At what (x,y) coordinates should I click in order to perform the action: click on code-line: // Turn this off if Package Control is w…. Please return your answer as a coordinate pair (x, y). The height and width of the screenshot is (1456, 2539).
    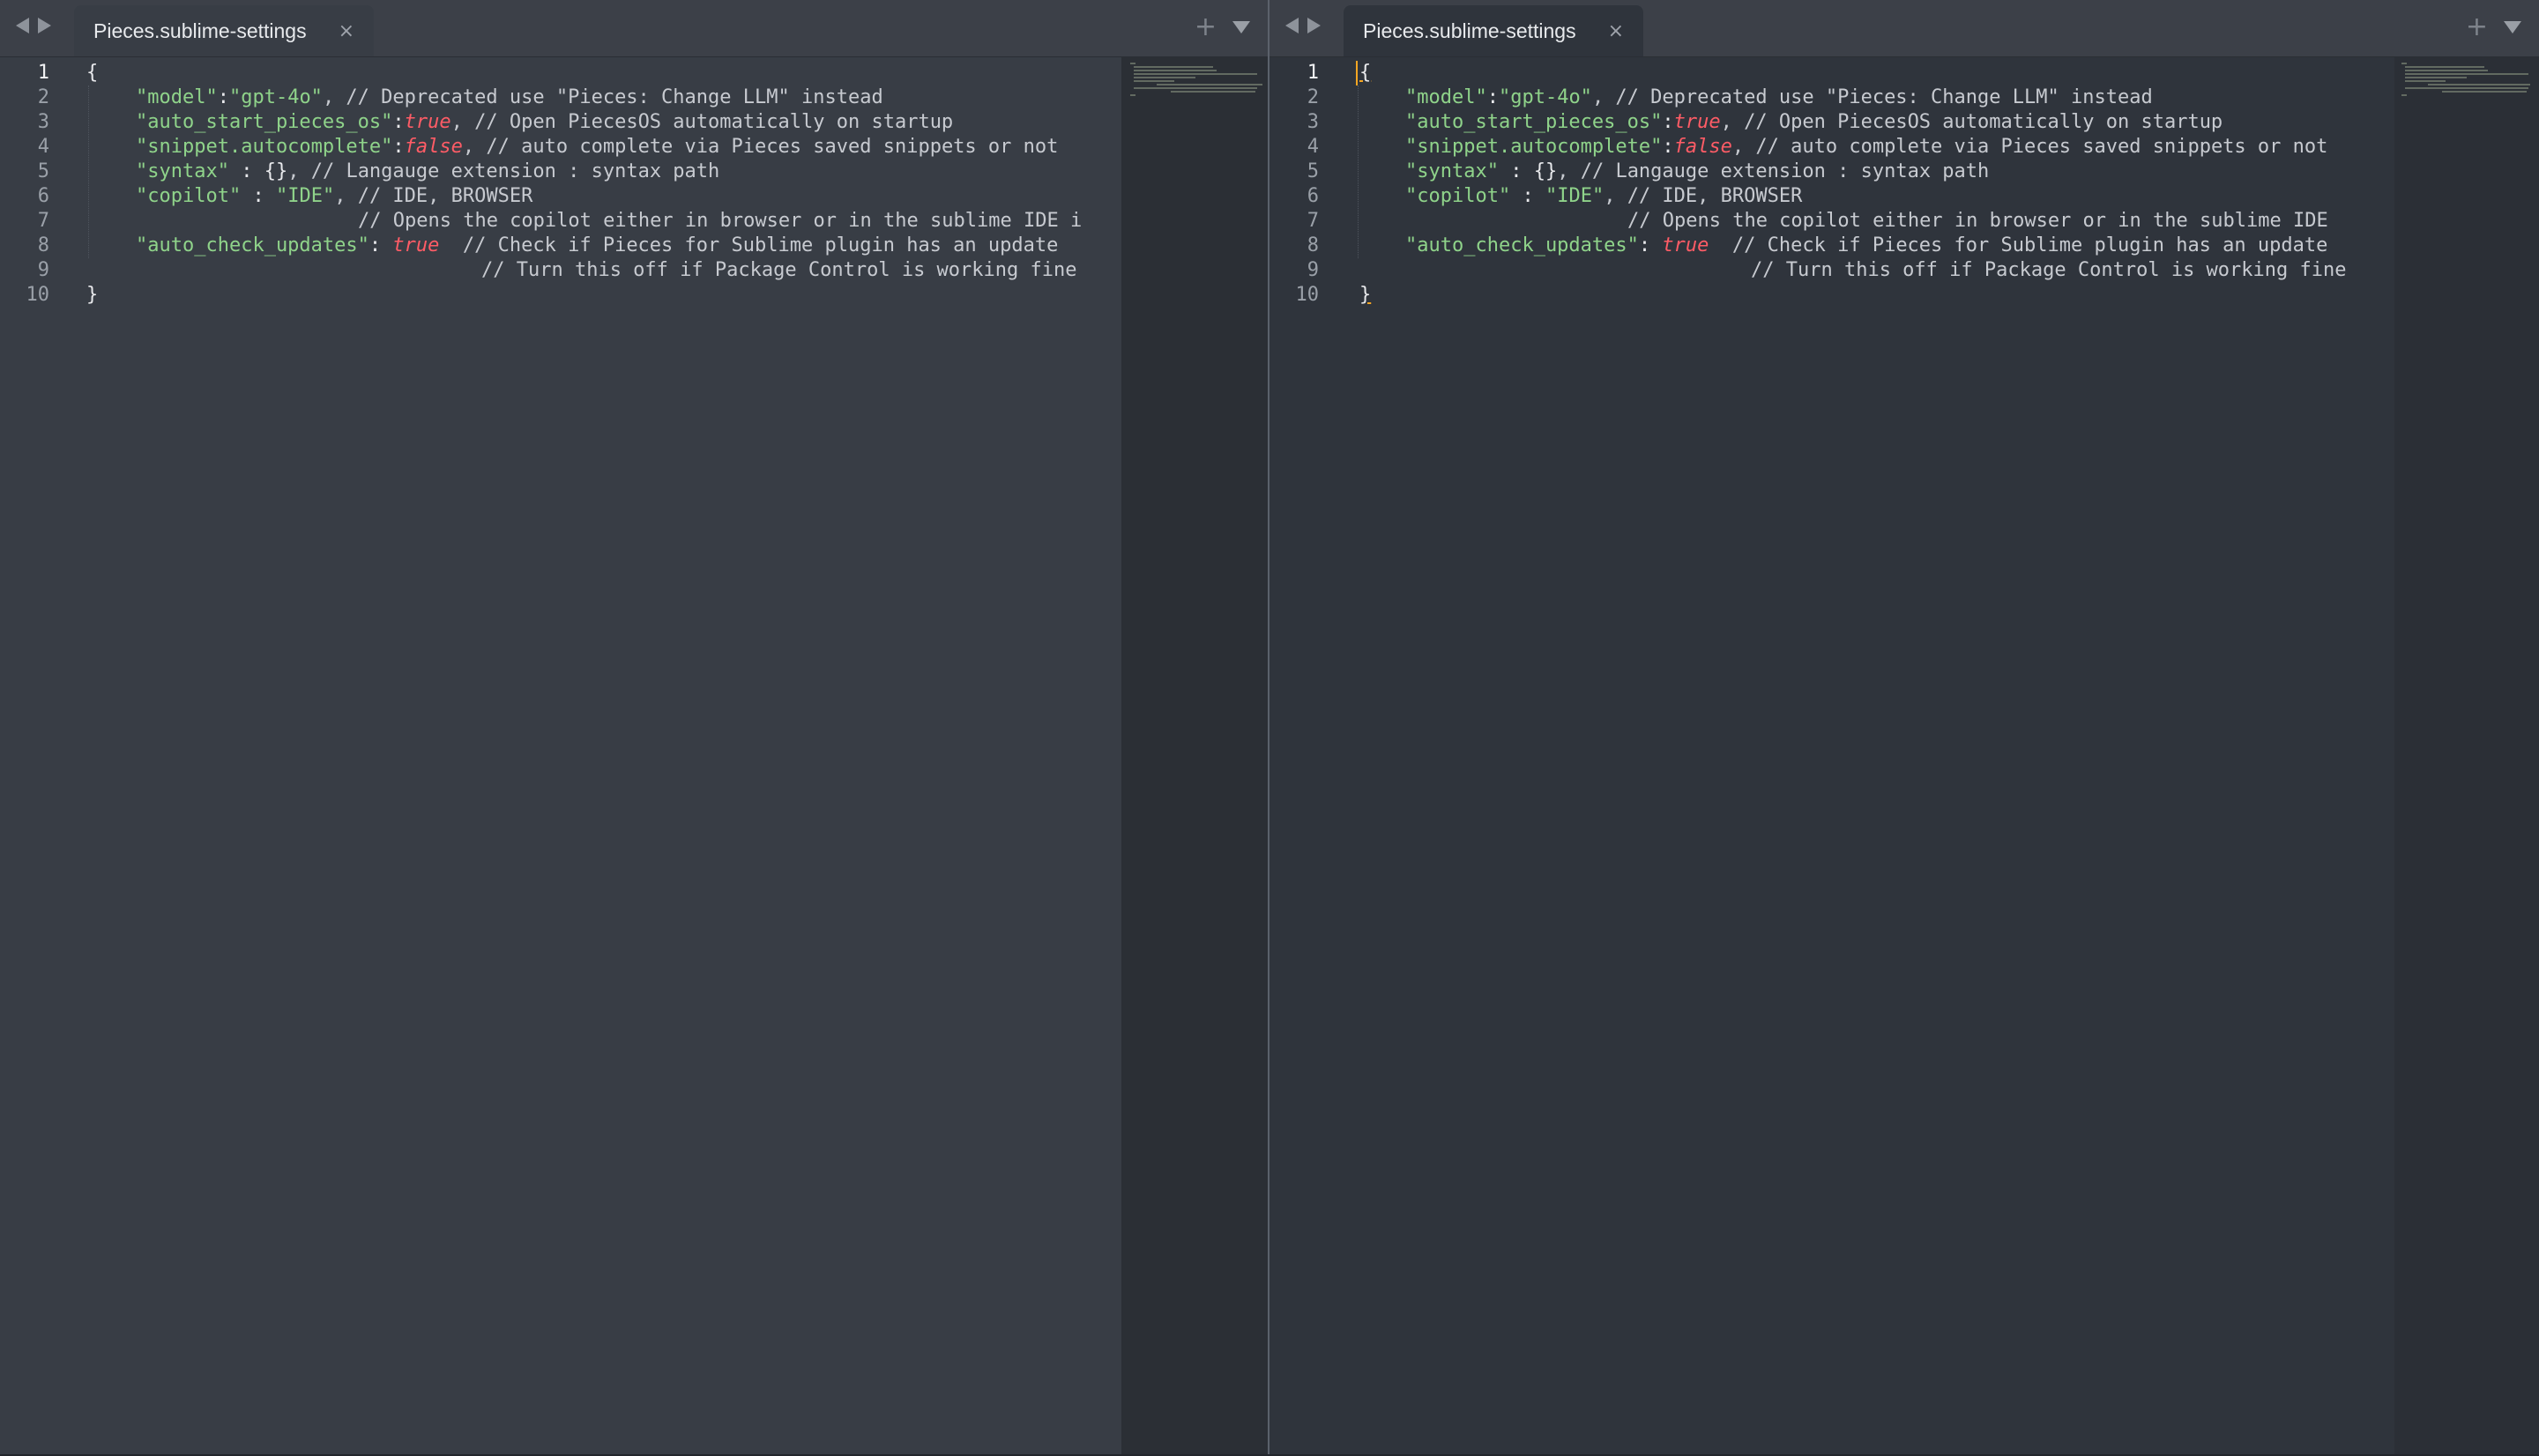
    Looking at the image, I should click on (779, 270).